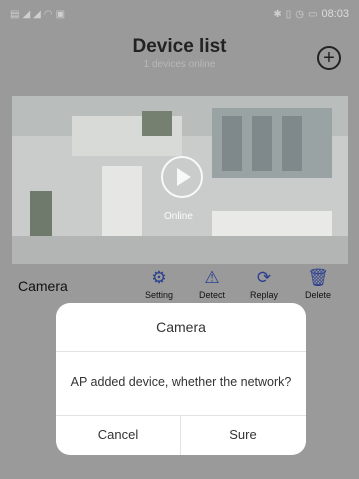 This screenshot has height=479, width=359. I want to click on replay-icon: ⟳, so click(264, 277).